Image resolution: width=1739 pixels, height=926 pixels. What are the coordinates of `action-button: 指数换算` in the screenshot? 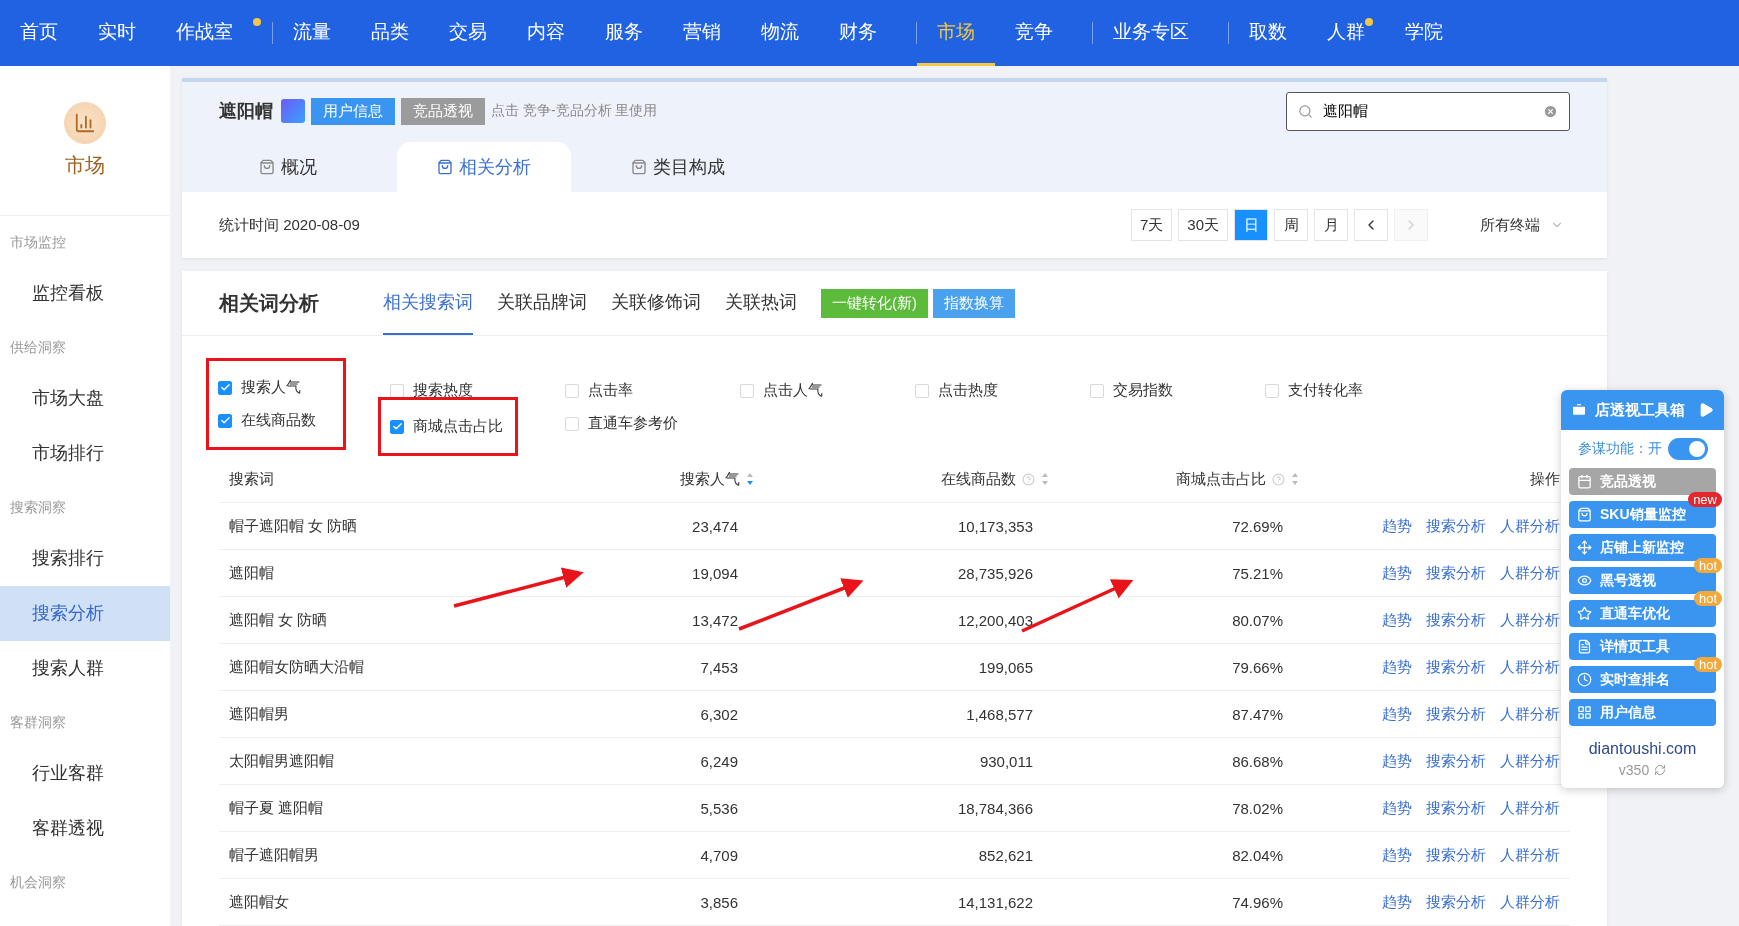 It's located at (974, 303).